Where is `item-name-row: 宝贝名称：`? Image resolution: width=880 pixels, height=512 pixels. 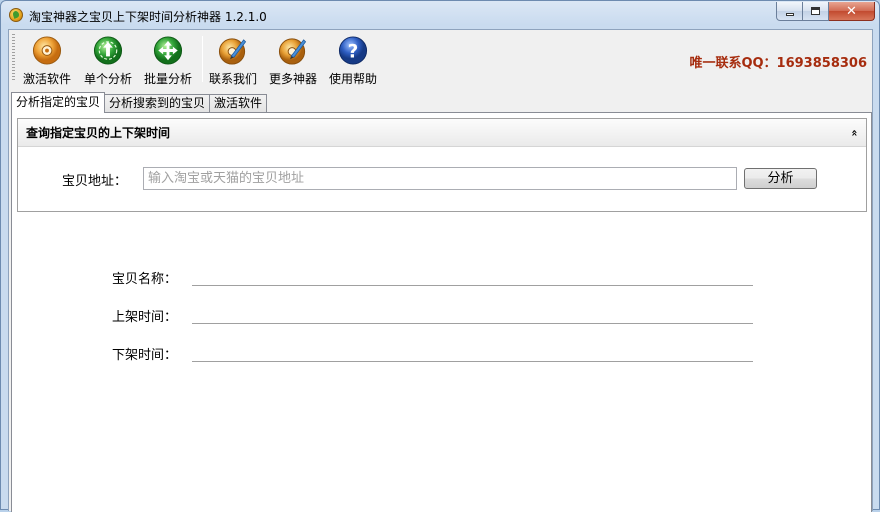
item-name-row: 宝贝名称： is located at coordinates (437, 278).